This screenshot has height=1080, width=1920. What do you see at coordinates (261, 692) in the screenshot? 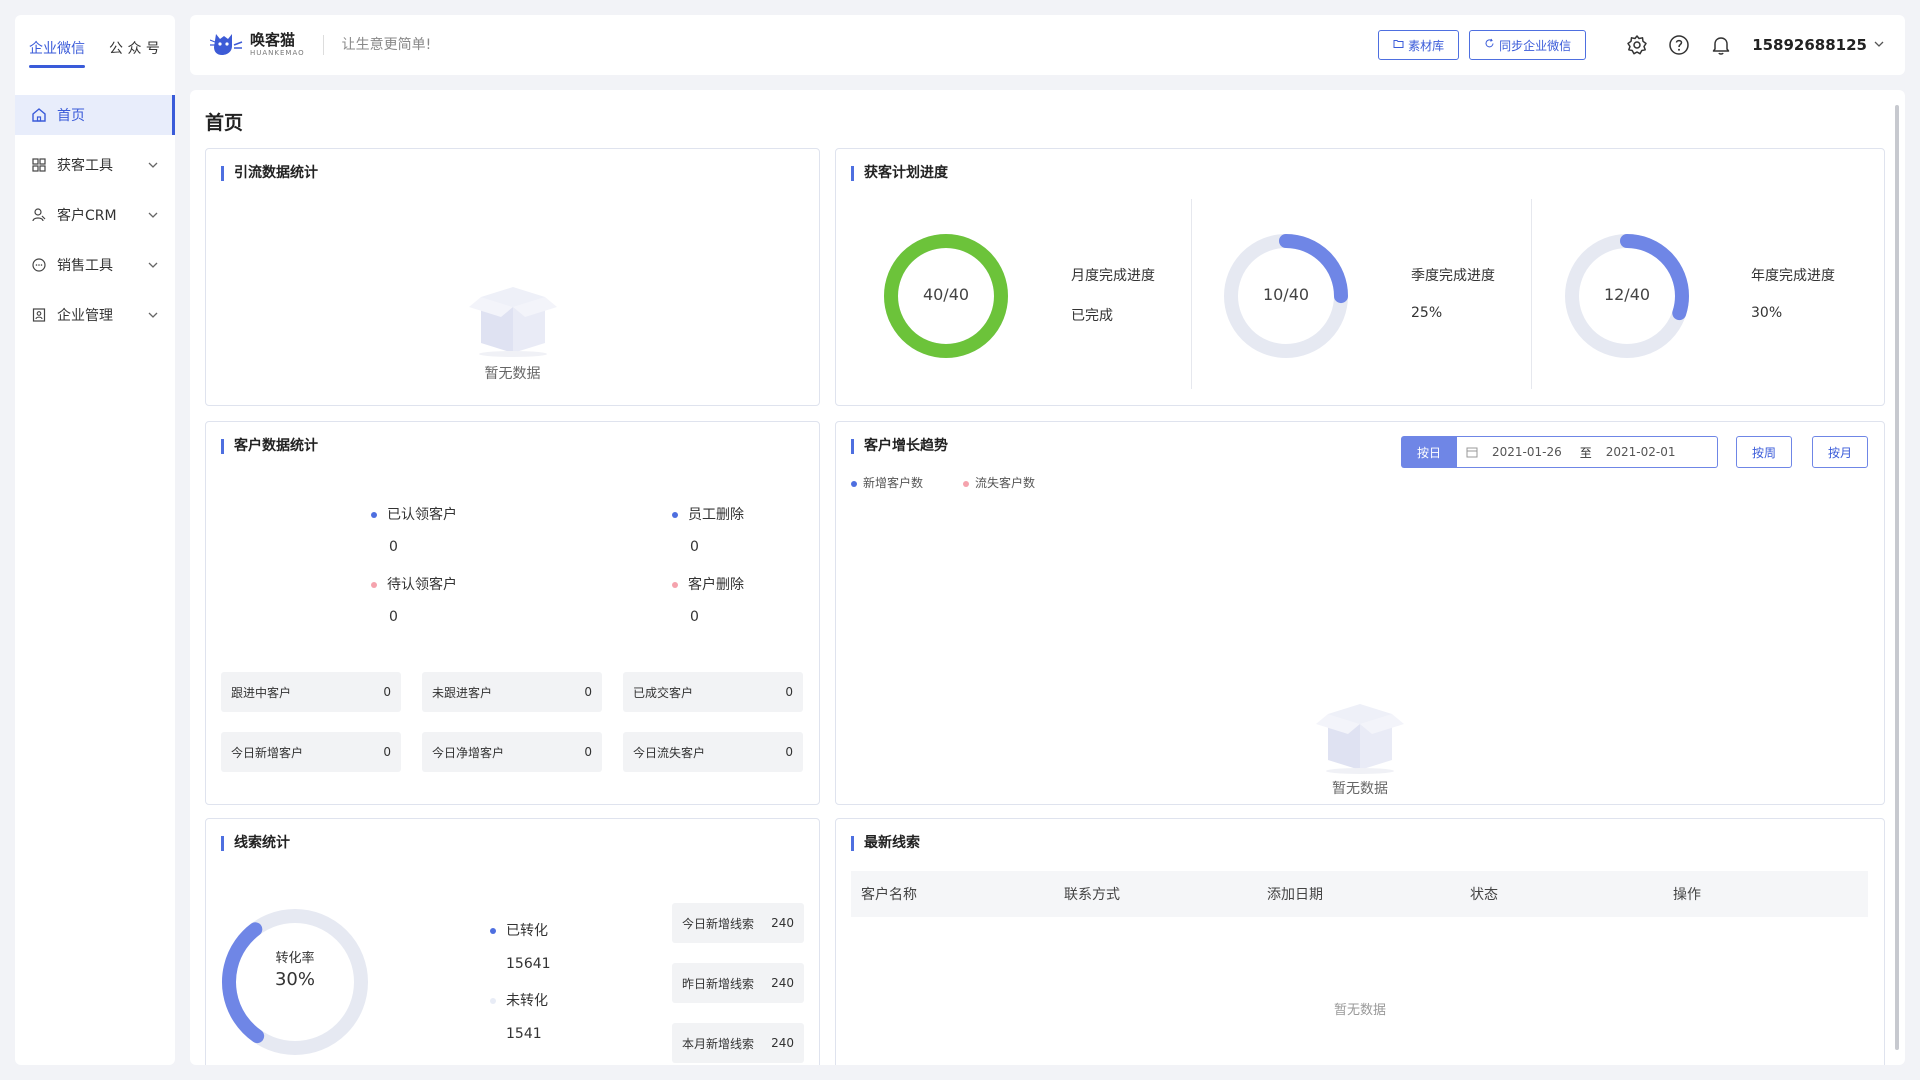
I see `pill-label: 跟进中客户` at bounding box center [261, 692].